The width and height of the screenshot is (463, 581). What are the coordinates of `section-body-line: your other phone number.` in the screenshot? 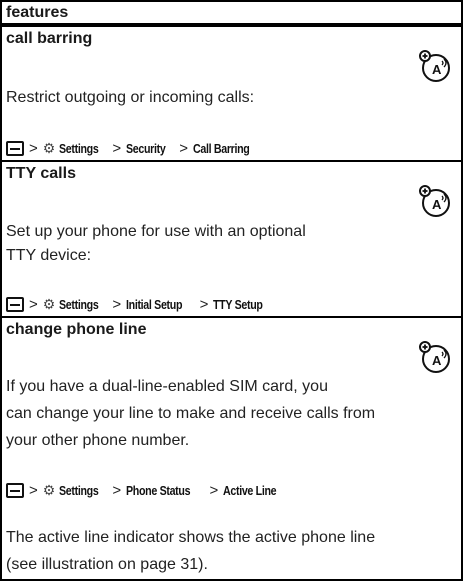 It's located at (98, 440).